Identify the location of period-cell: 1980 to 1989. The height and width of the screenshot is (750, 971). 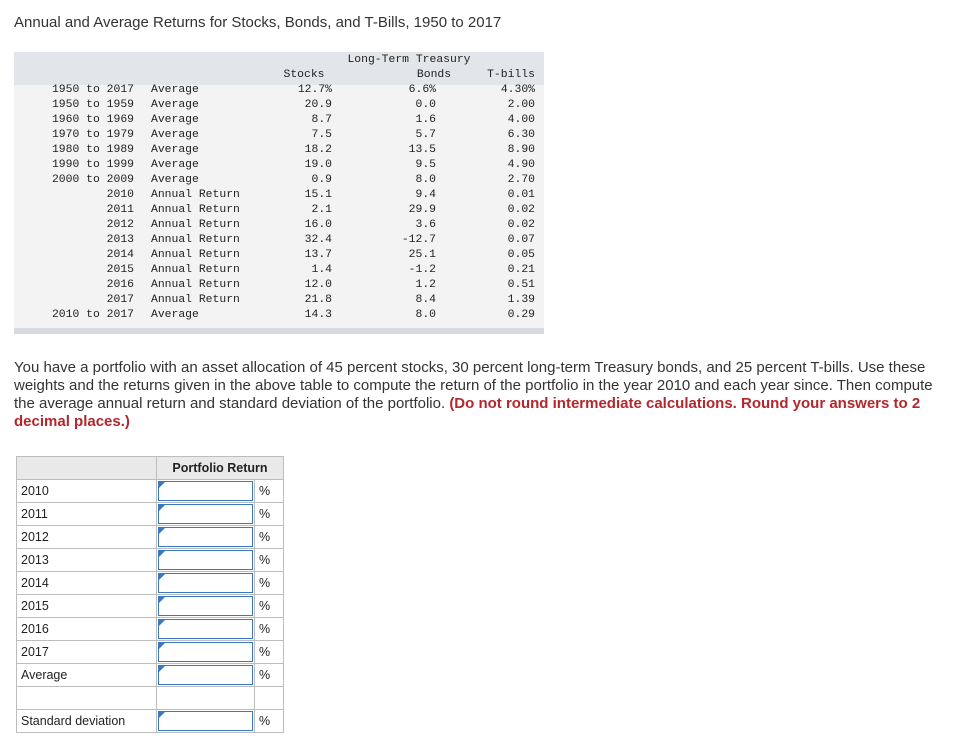
(92, 150).